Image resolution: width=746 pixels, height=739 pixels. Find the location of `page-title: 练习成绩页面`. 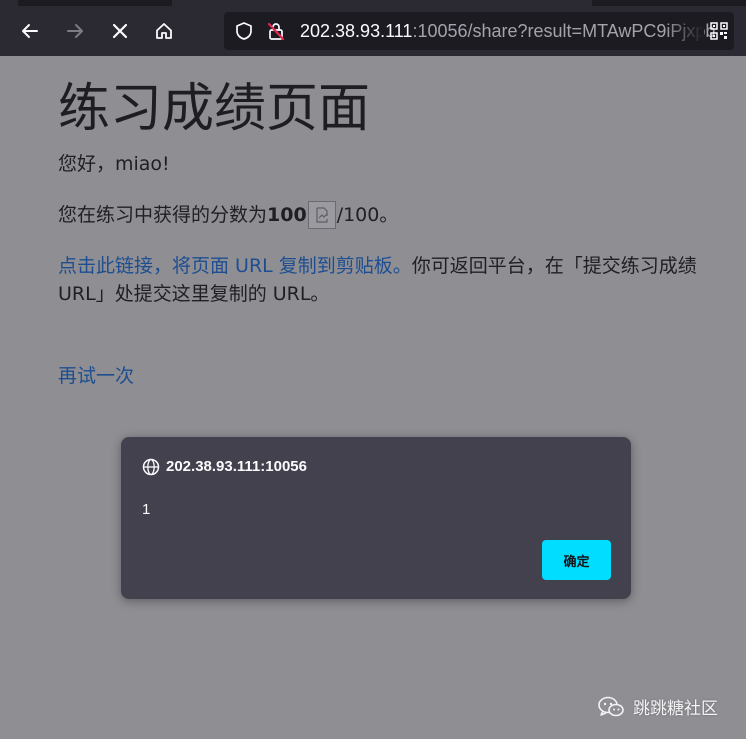

page-title: 练习成绩页面 is located at coordinates (214, 109).